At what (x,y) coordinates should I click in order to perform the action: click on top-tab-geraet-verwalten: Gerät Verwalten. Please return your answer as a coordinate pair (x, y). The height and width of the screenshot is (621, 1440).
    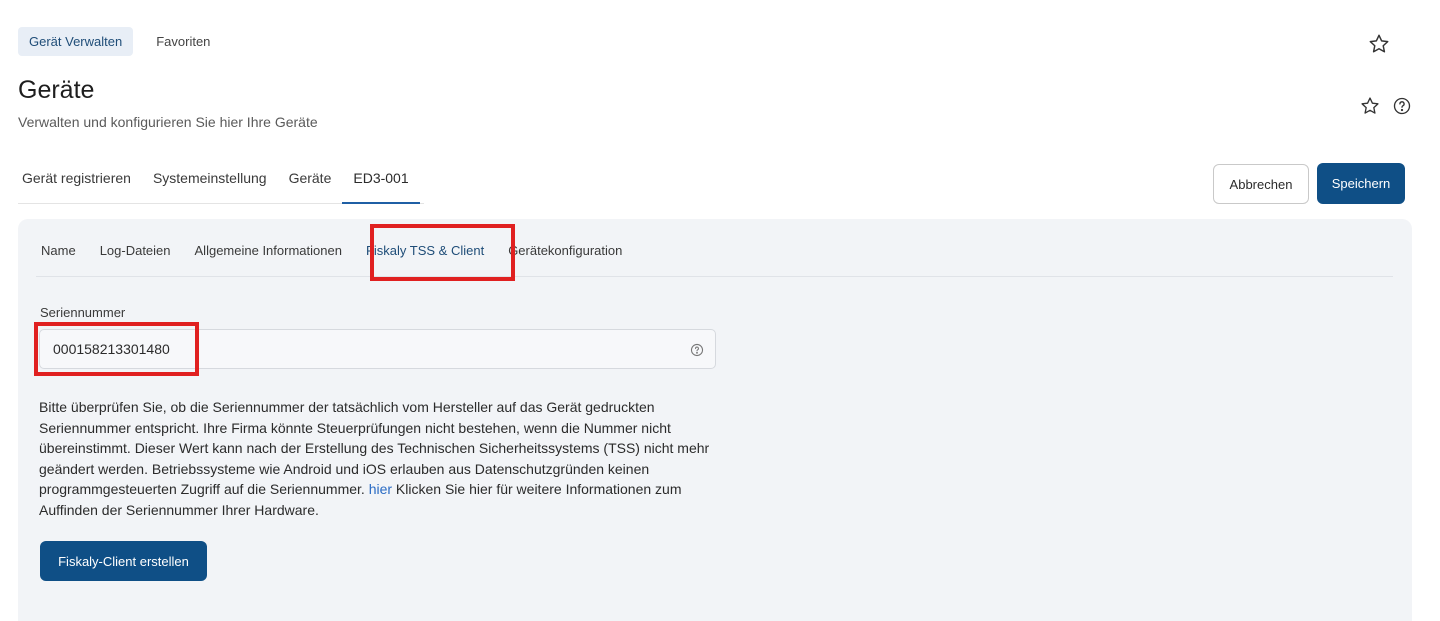
    Looking at the image, I should click on (76, 41).